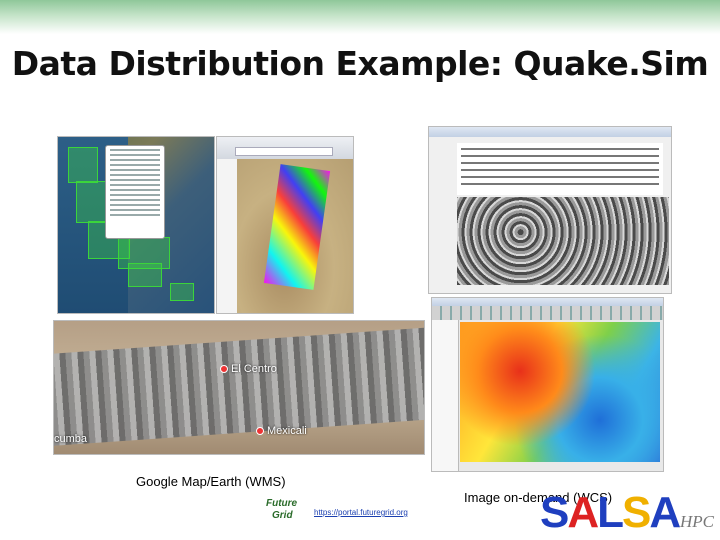  What do you see at coordinates (361, 512) in the screenshot?
I see `portal-link: https://portal.futuregrid.org` at bounding box center [361, 512].